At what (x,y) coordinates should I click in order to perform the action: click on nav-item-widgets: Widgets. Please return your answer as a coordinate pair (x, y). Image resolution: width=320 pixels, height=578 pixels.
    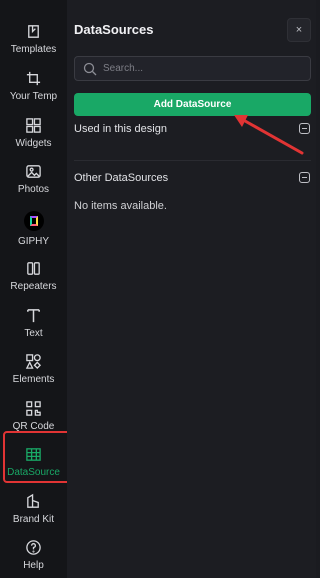
    Looking at the image, I should click on (33, 139).